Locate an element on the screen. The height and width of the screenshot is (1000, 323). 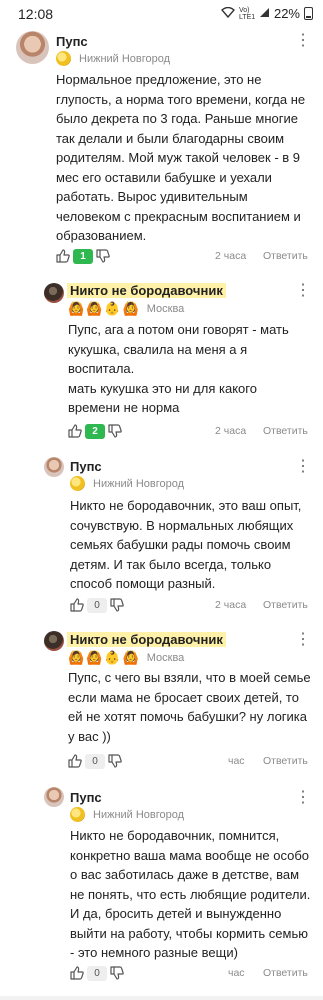
network-label: Vo) LTE1 is located at coordinates (247, 13).